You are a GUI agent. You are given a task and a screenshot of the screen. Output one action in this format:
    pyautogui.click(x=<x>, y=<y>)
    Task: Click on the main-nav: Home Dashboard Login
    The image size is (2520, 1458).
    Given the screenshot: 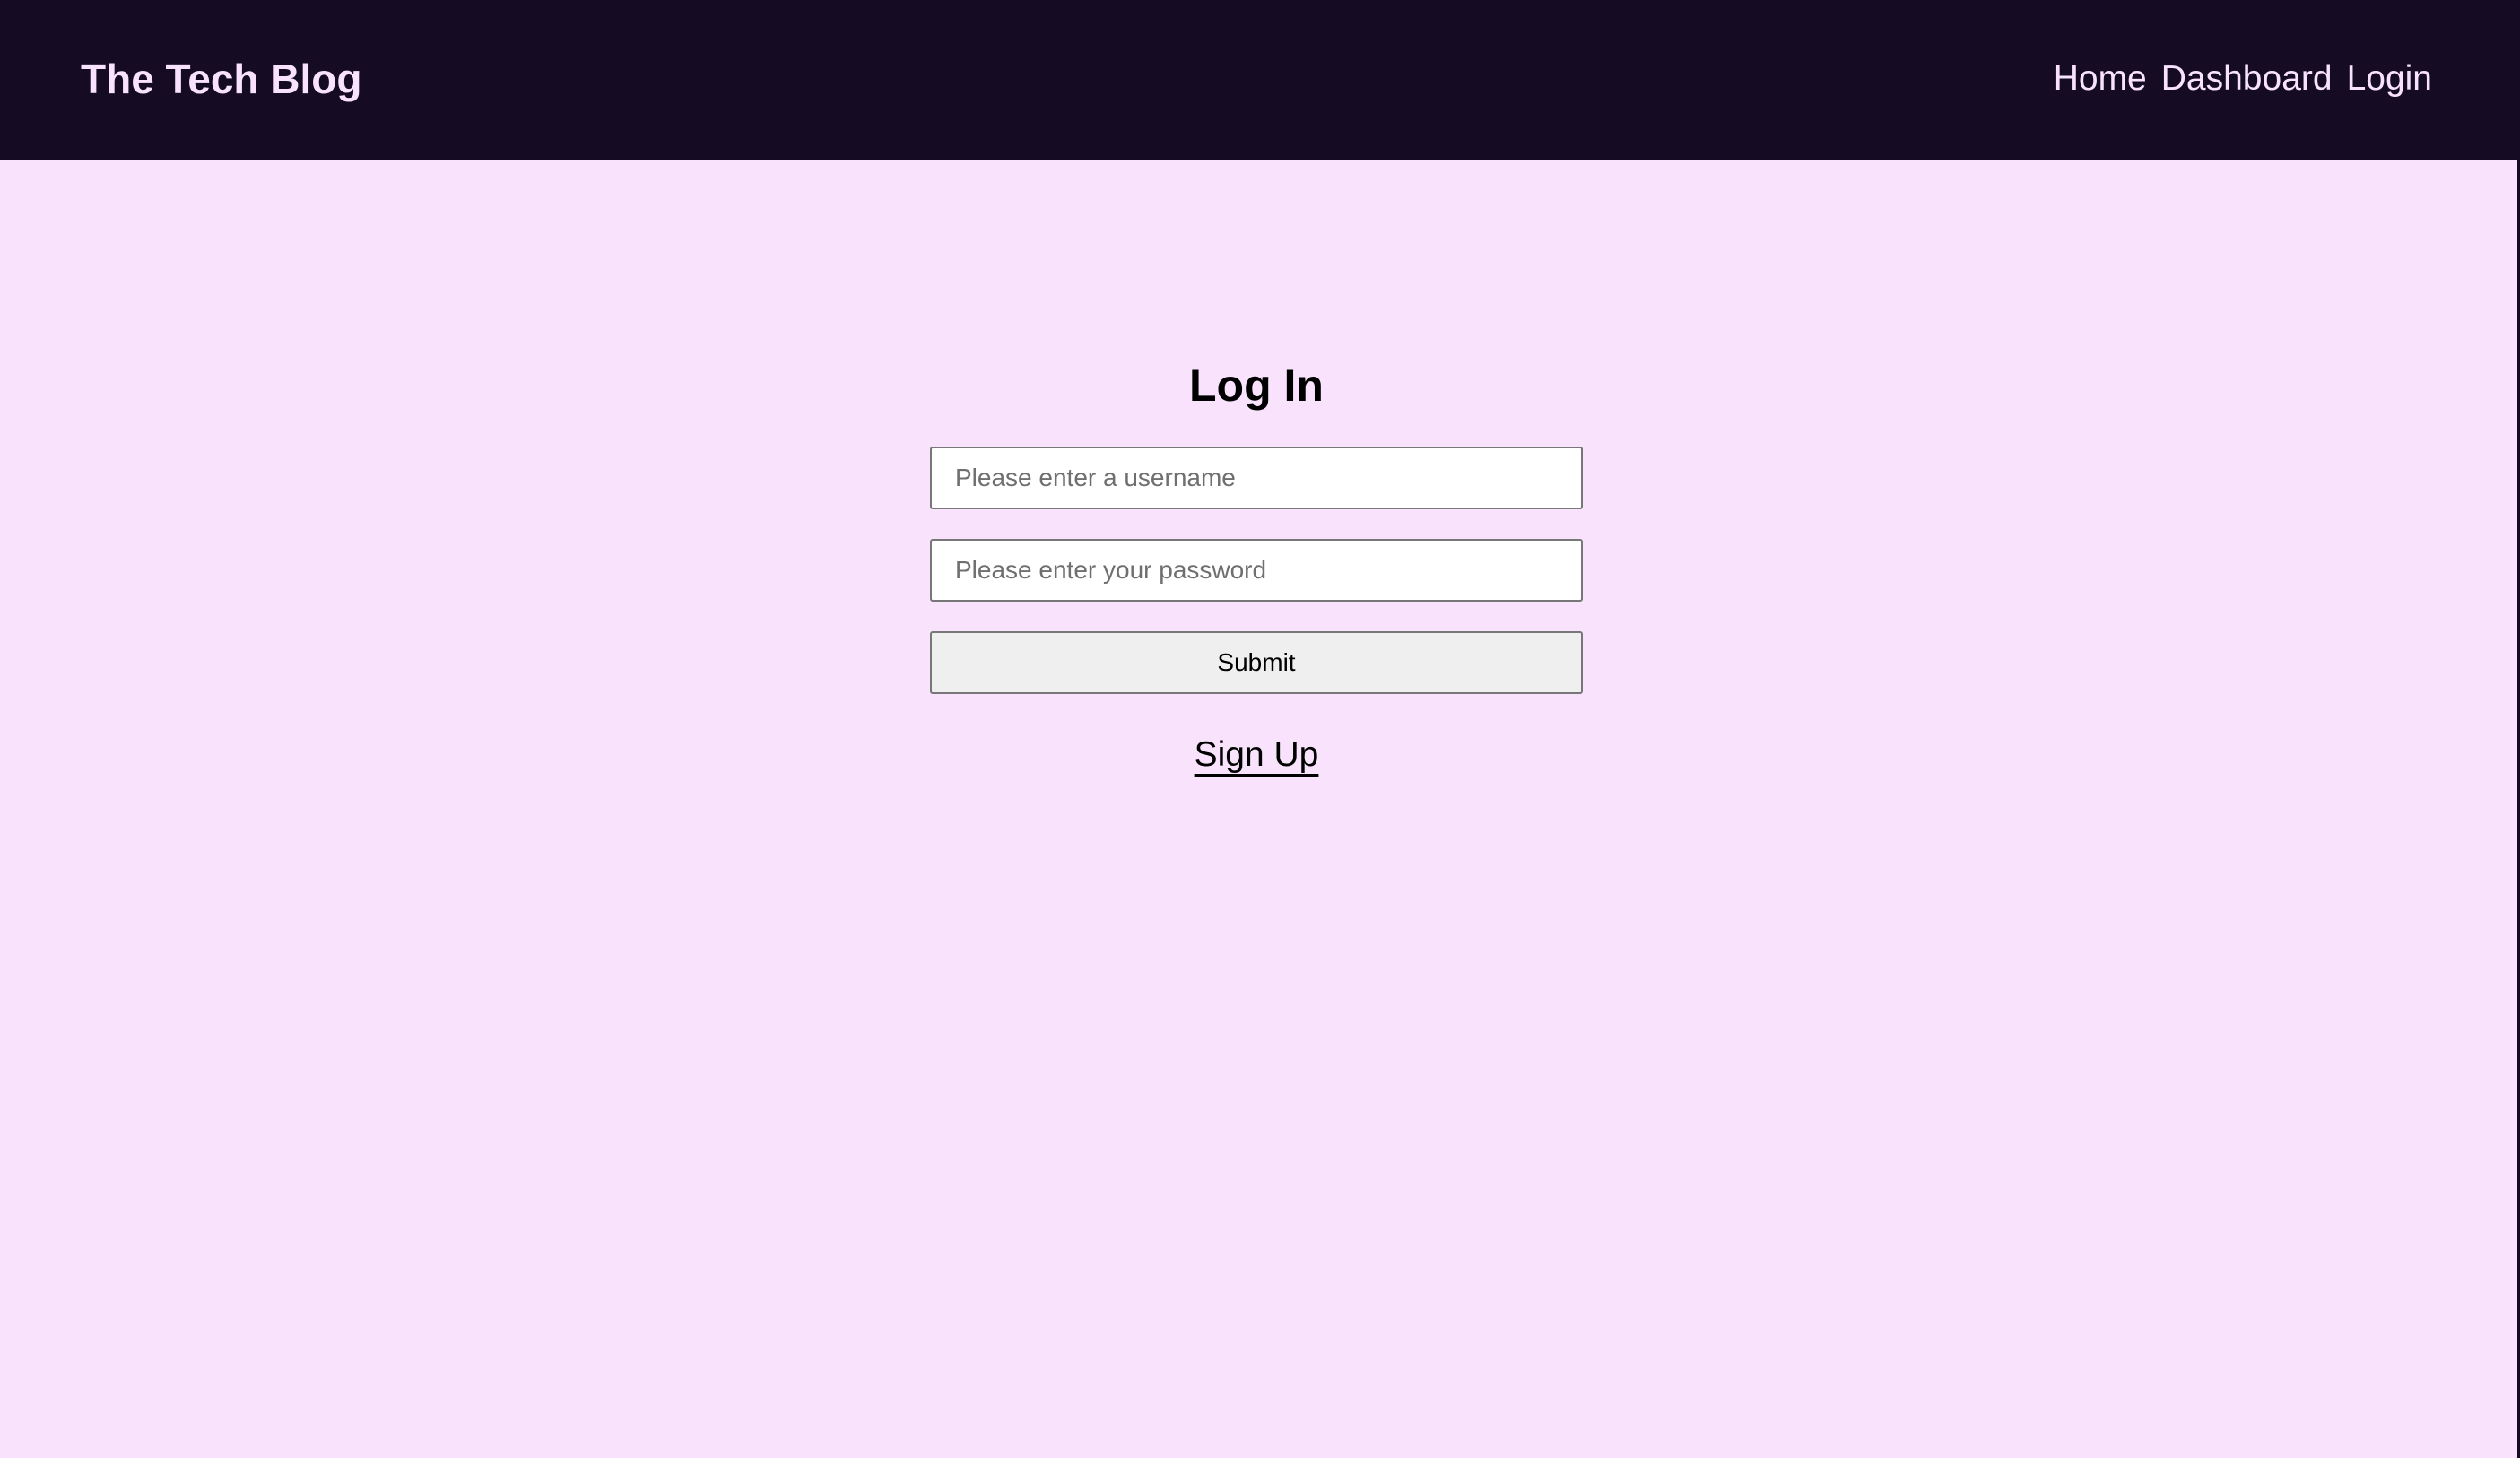 What is the action you would take?
    pyautogui.click(x=2243, y=78)
    